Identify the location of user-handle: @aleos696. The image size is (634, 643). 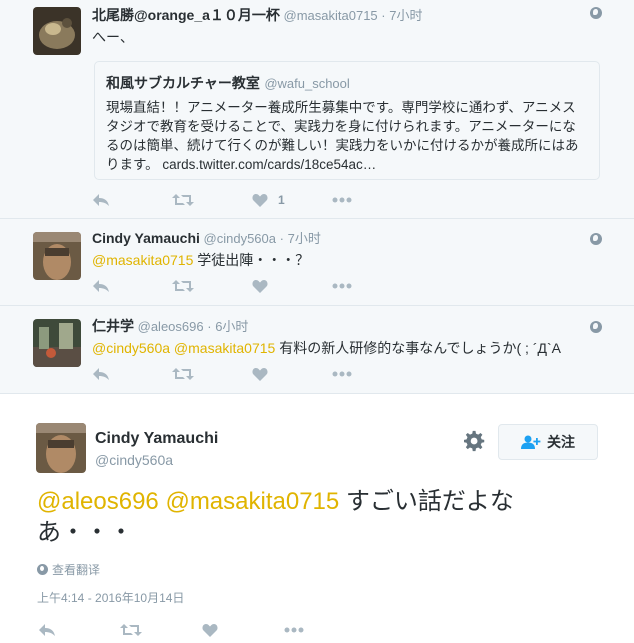
(171, 326).